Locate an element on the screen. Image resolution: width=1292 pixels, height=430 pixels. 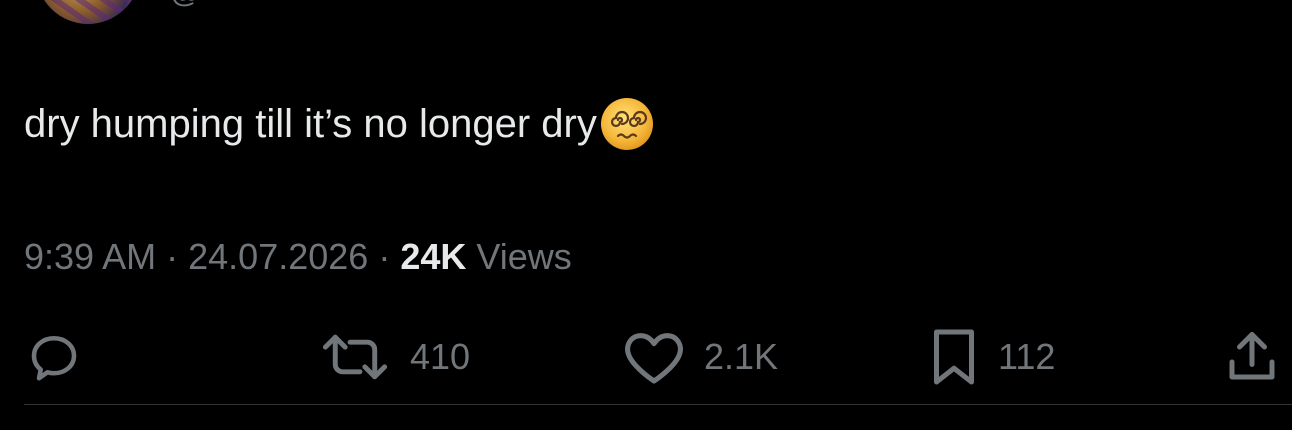
tweet-text: dry humping till it’s no longer dry is located at coordinates (339, 124).